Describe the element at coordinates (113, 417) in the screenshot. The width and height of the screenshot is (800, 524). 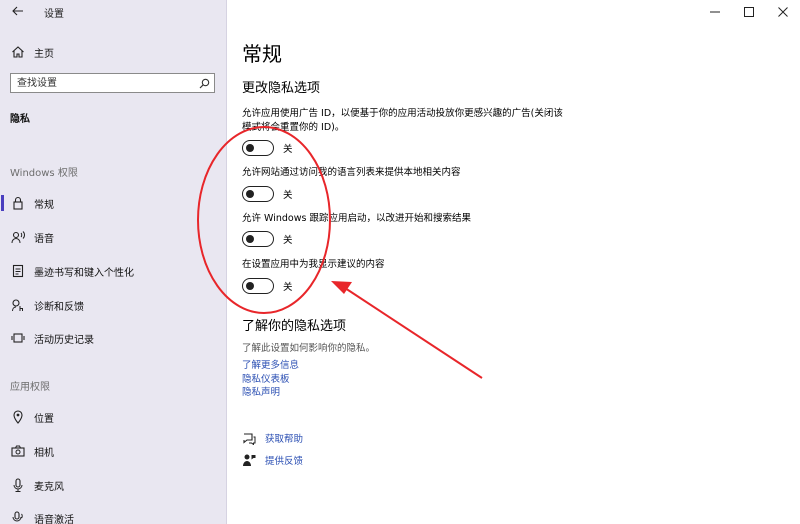
I see `sidebar-item-location: 位置` at that location.